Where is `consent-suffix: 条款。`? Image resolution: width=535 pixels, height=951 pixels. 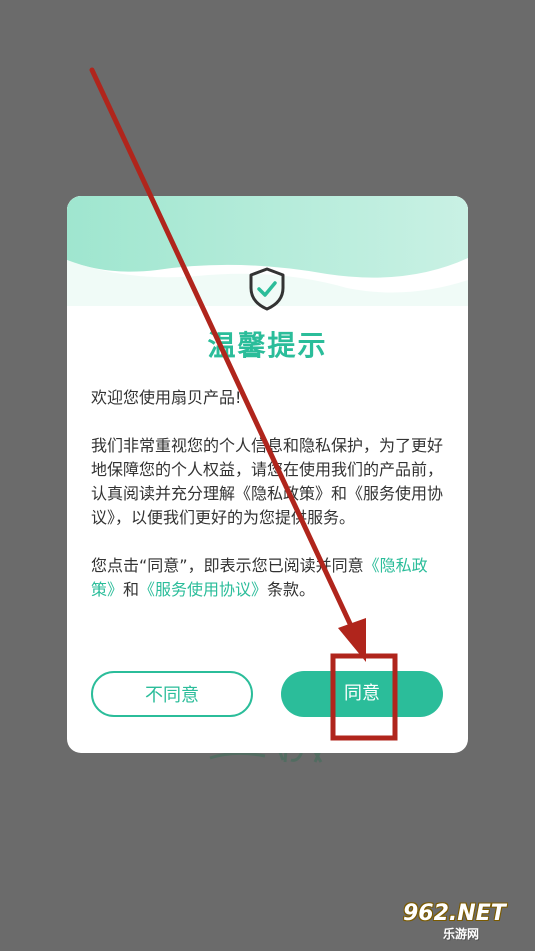 consent-suffix: 条款。 is located at coordinates (291, 589).